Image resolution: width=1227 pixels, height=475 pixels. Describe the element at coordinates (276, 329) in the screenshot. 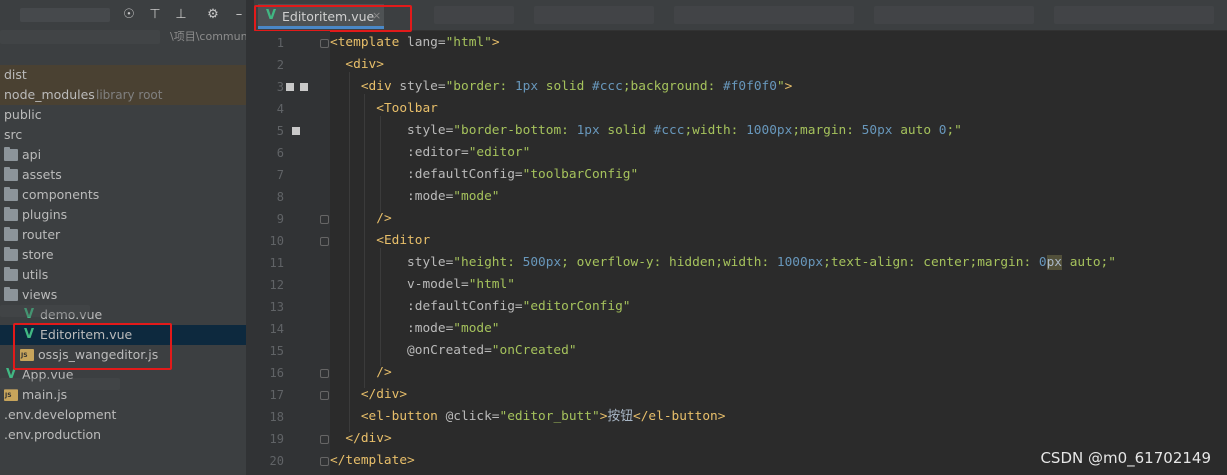

I see `line-number: 14` at that location.